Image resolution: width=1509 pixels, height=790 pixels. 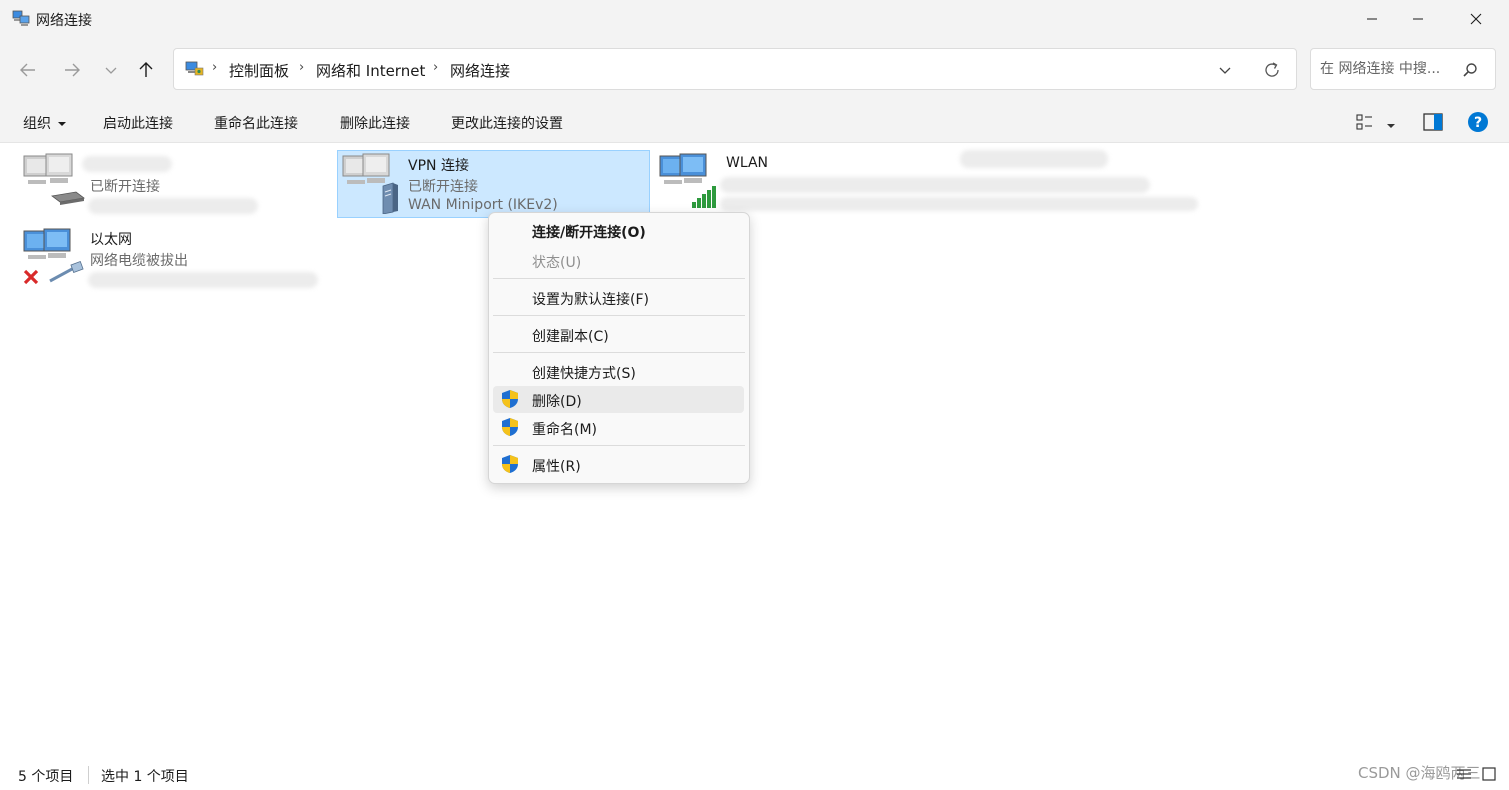 What do you see at coordinates (37, 124) in the screenshot?
I see `organize-label: 组织` at bounding box center [37, 124].